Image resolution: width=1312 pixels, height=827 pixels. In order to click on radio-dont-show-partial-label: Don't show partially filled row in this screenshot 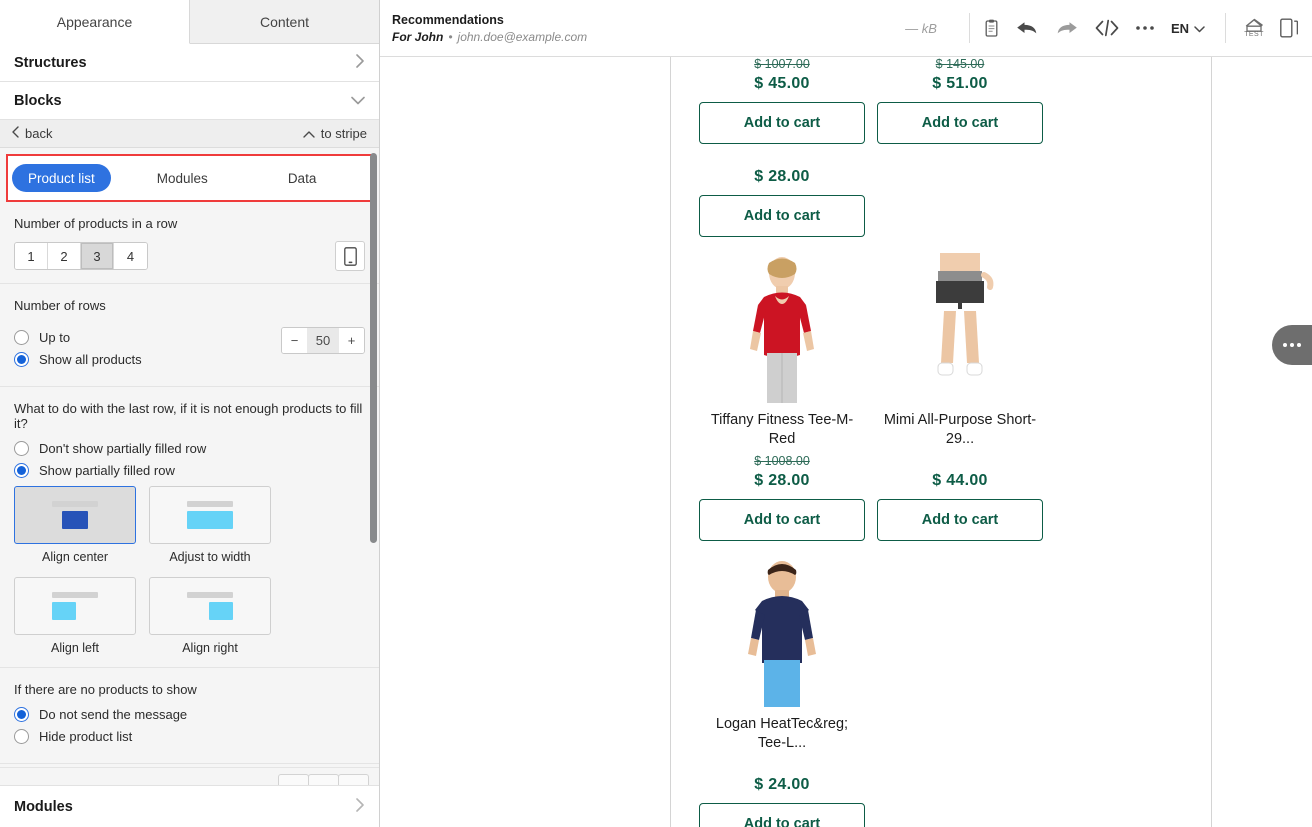, I will do `click(123, 448)`.